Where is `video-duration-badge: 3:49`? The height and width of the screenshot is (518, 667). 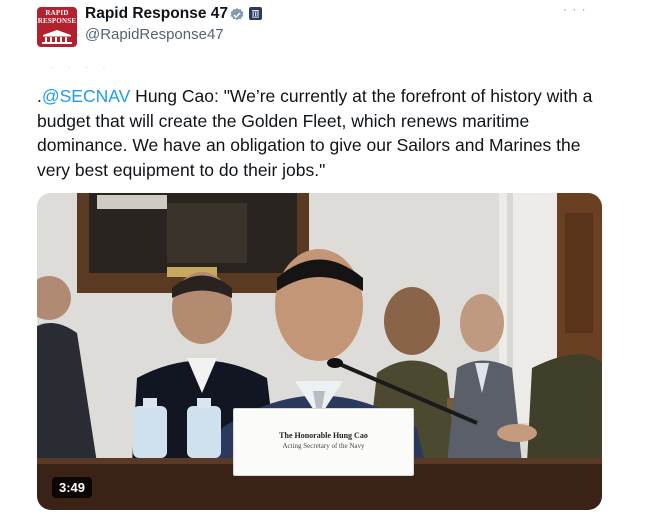 video-duration-badge: 3:49 is located at coordinates (72, 487).